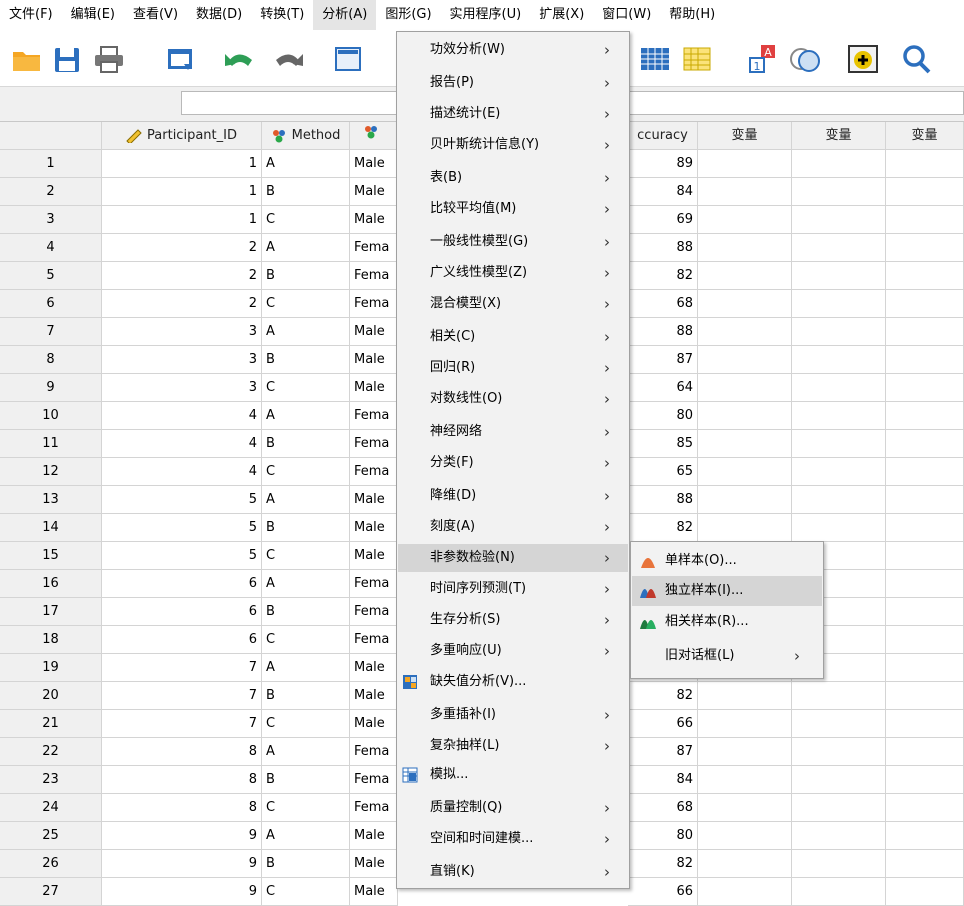 This screenshot has height=906, width=964. What do you see at coordinates (51, 640) in the screenshot?
I see `row-number: 18` at bounding box center [51, 640].